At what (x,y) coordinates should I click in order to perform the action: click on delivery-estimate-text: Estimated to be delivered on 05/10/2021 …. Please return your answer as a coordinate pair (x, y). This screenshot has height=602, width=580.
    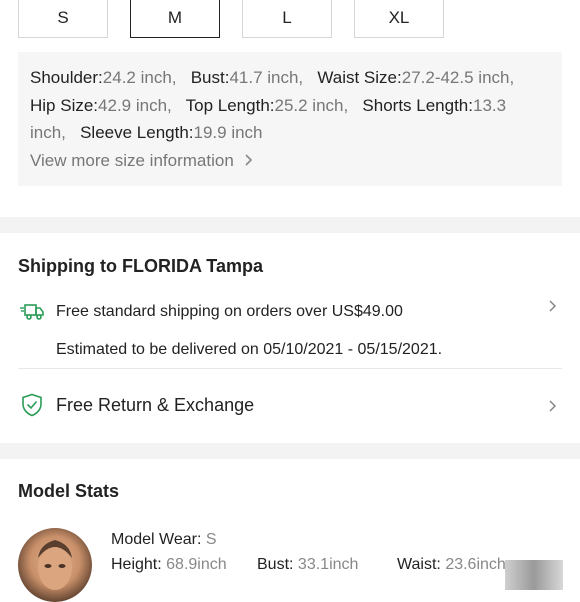
    Looking at the image, I should click on (249, 349).